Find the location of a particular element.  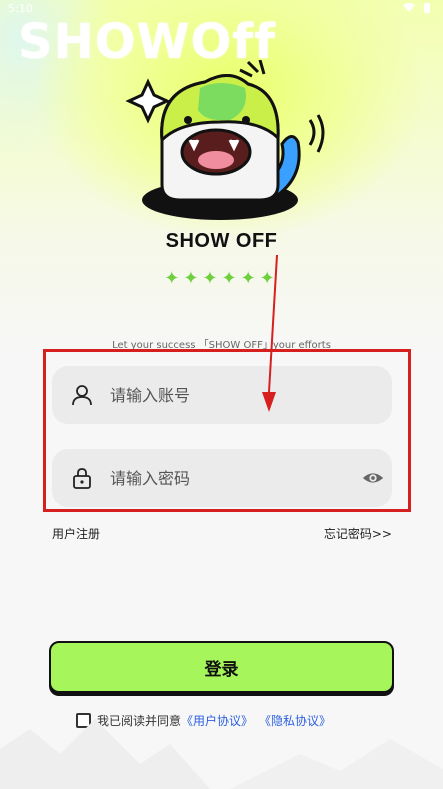

mascot-illustration is located at coordinates (225, 140).